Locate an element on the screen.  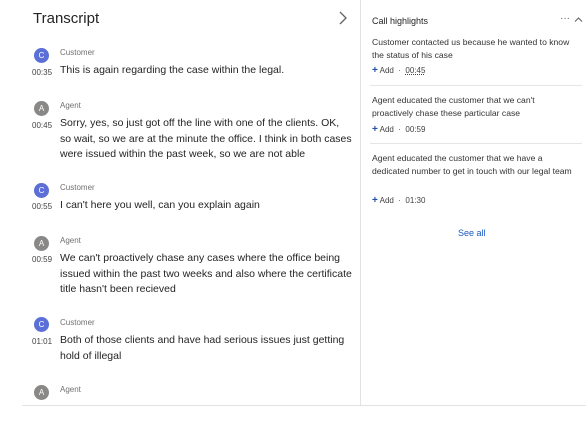
highlight-timestamp: 01:30 is located at coordinates (415, 200).